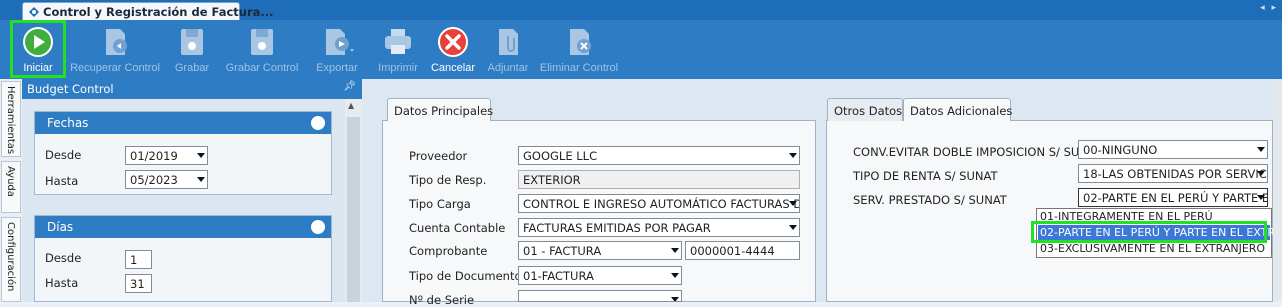 The image size is (1282, 307). Describe the element at coordinates (453, 68) in the screenshot. I see `cancelar-label: Cancelar` at that location.